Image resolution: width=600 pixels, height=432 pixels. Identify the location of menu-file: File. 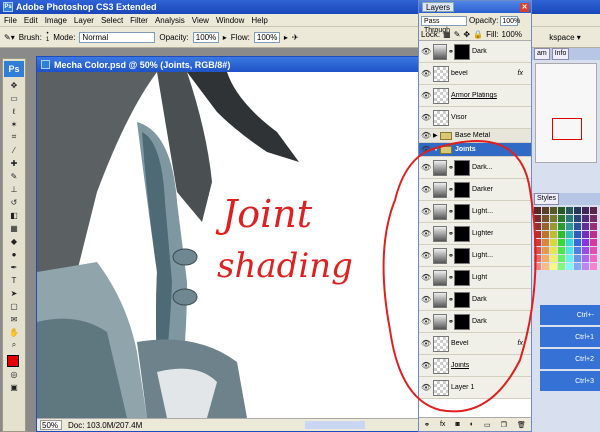
(10, 20).